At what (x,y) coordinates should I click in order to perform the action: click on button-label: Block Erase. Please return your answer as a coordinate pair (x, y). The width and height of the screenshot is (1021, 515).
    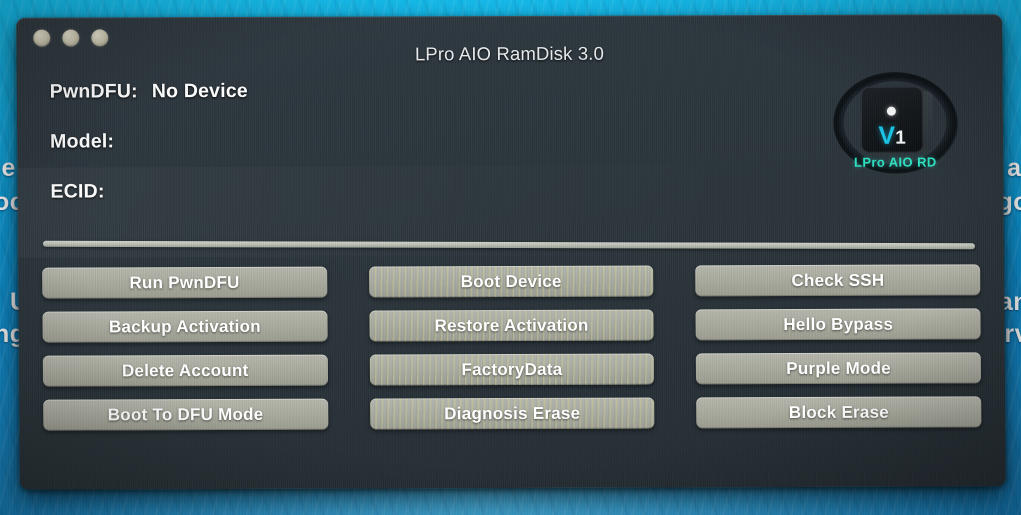
    Looking at the image, I should click on (839, 412).